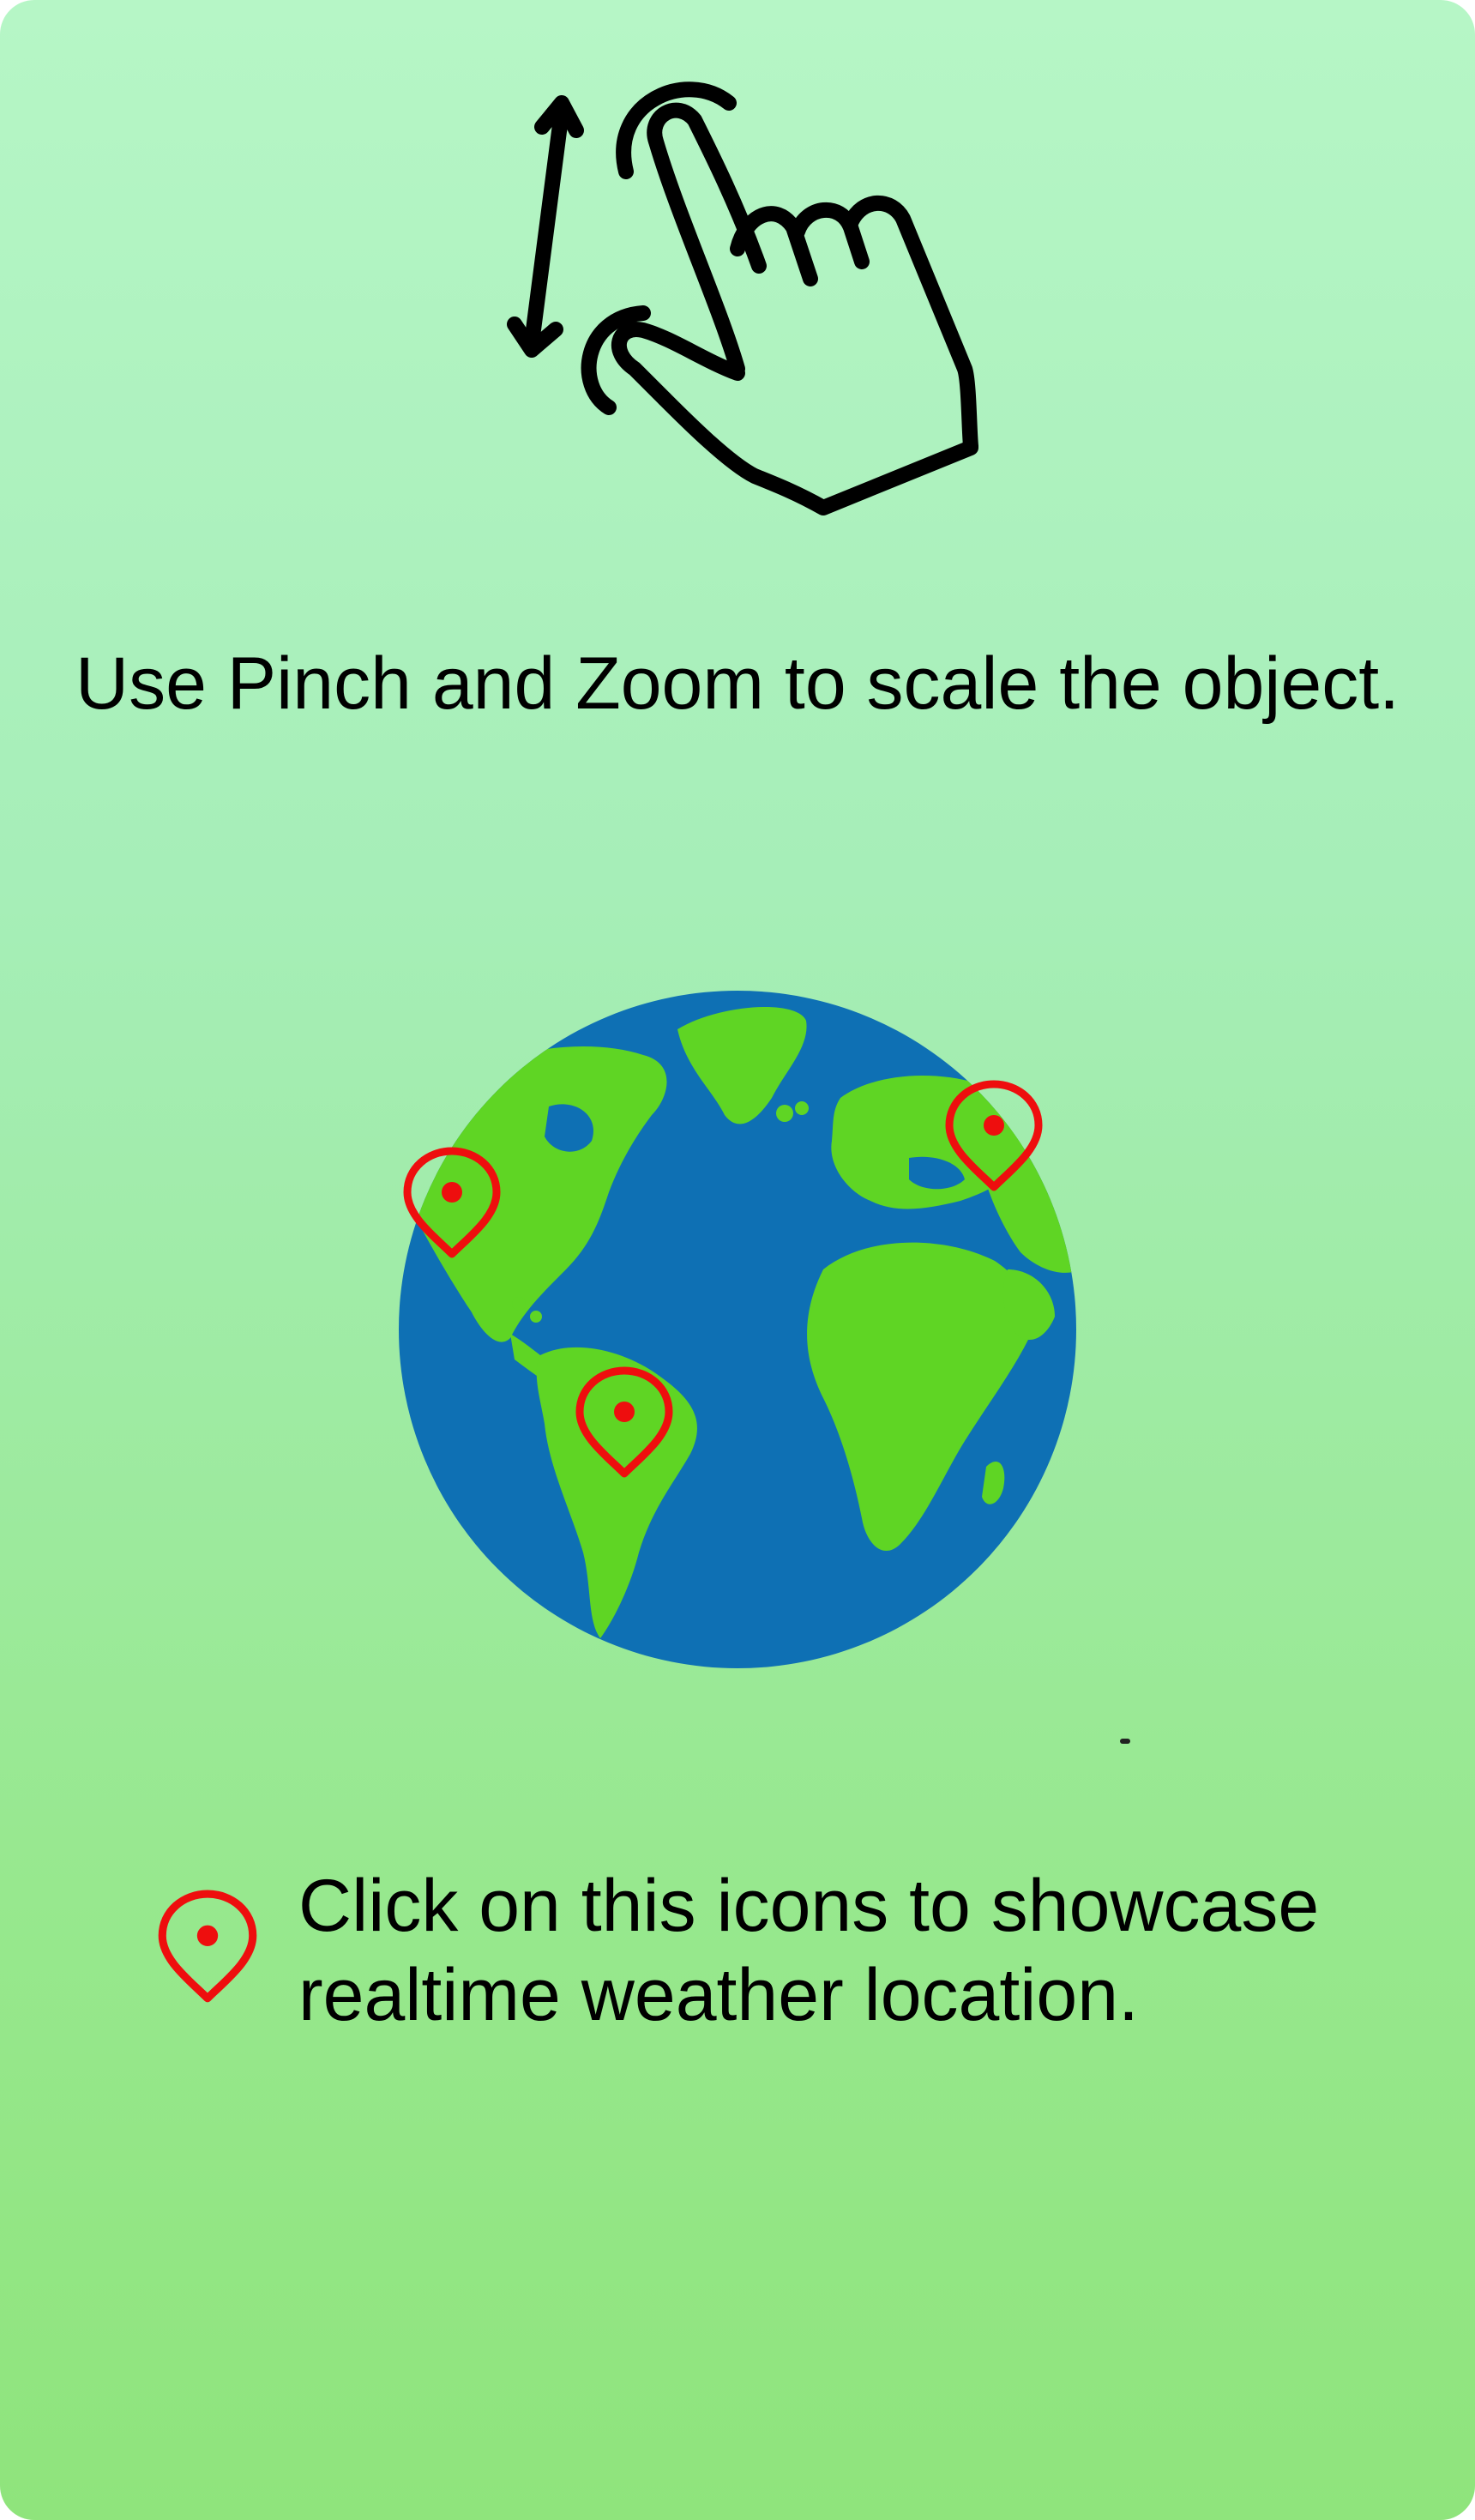 The height and width of the screenshot is (2520, 1475). Describe the element at coordinates (737, 683) in the screenshot. I see `pinch-zoom-caption: Use Pinch and Zoom to scale the object.` at that location.